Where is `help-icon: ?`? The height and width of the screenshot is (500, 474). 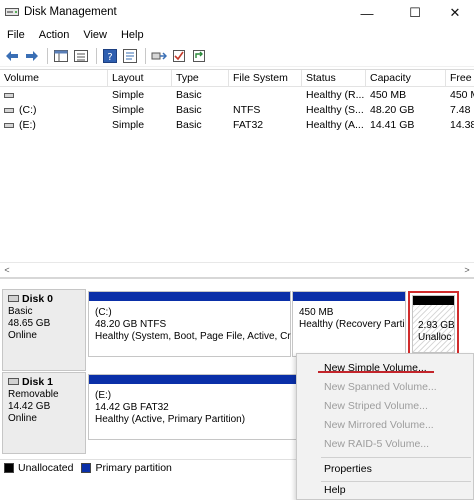
help-icon: ? is located at coordinates (110, 55).